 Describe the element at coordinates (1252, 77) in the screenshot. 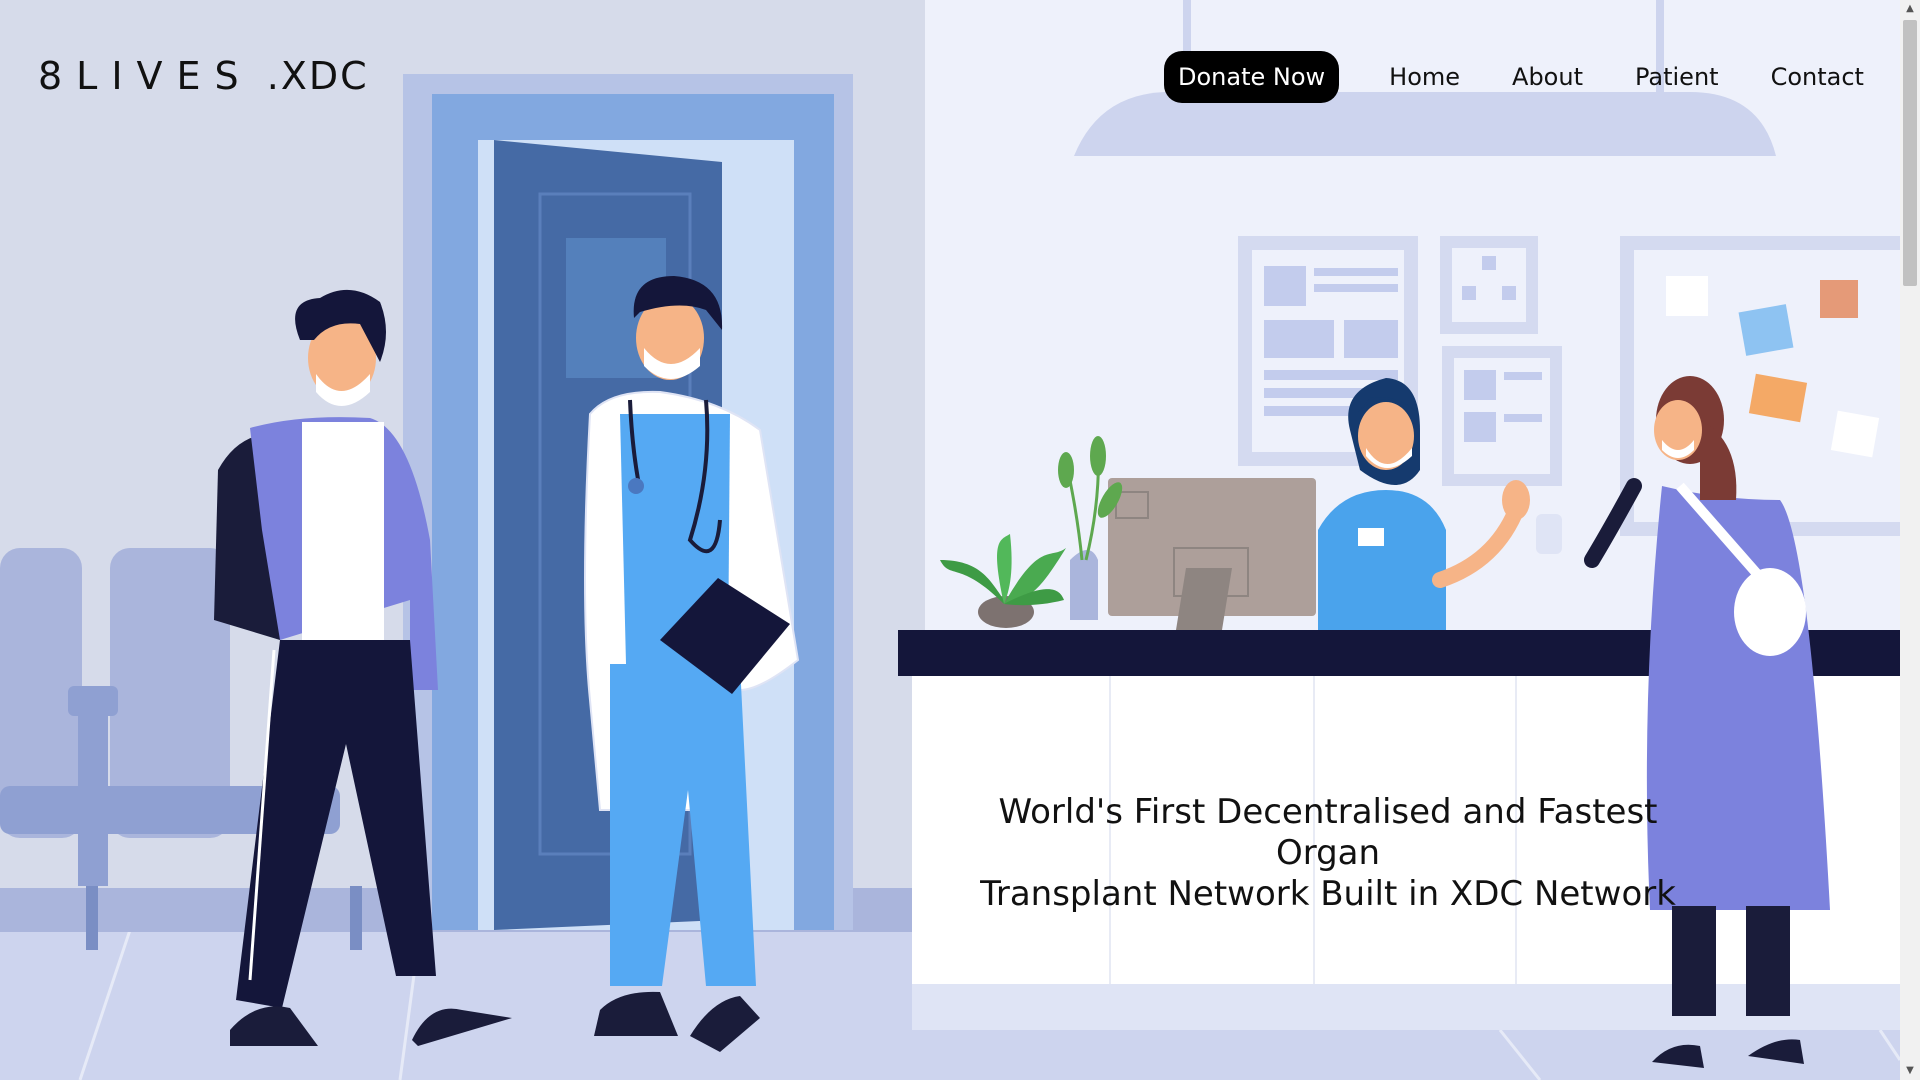

I see `donate-now-button: Donate Now` at that location.